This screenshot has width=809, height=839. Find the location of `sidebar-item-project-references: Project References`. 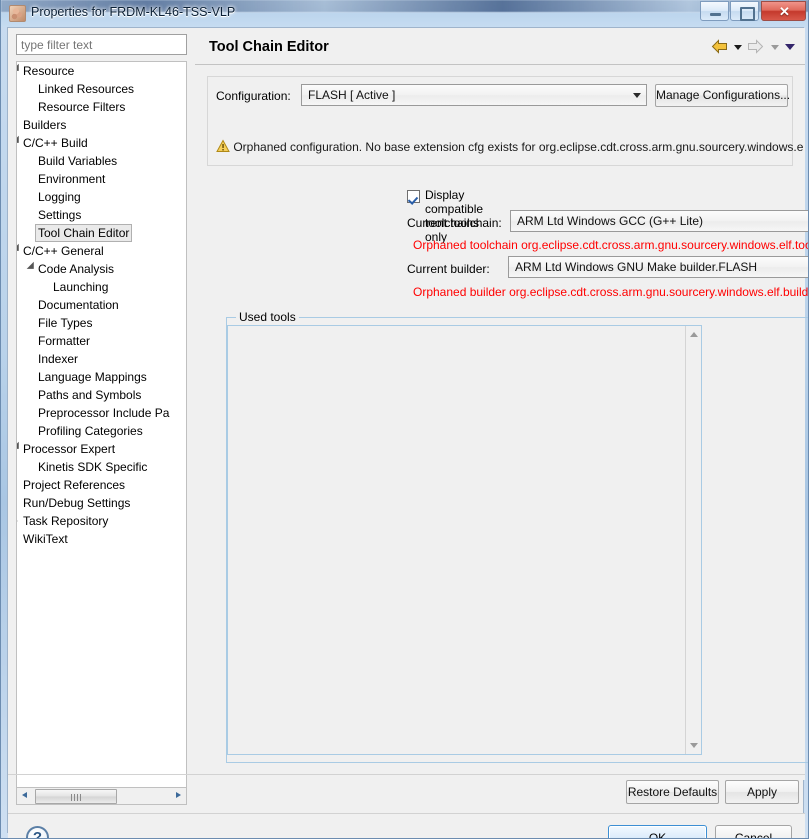

sidebar-item-project-references: Project References is located at coordinates (101, 485).